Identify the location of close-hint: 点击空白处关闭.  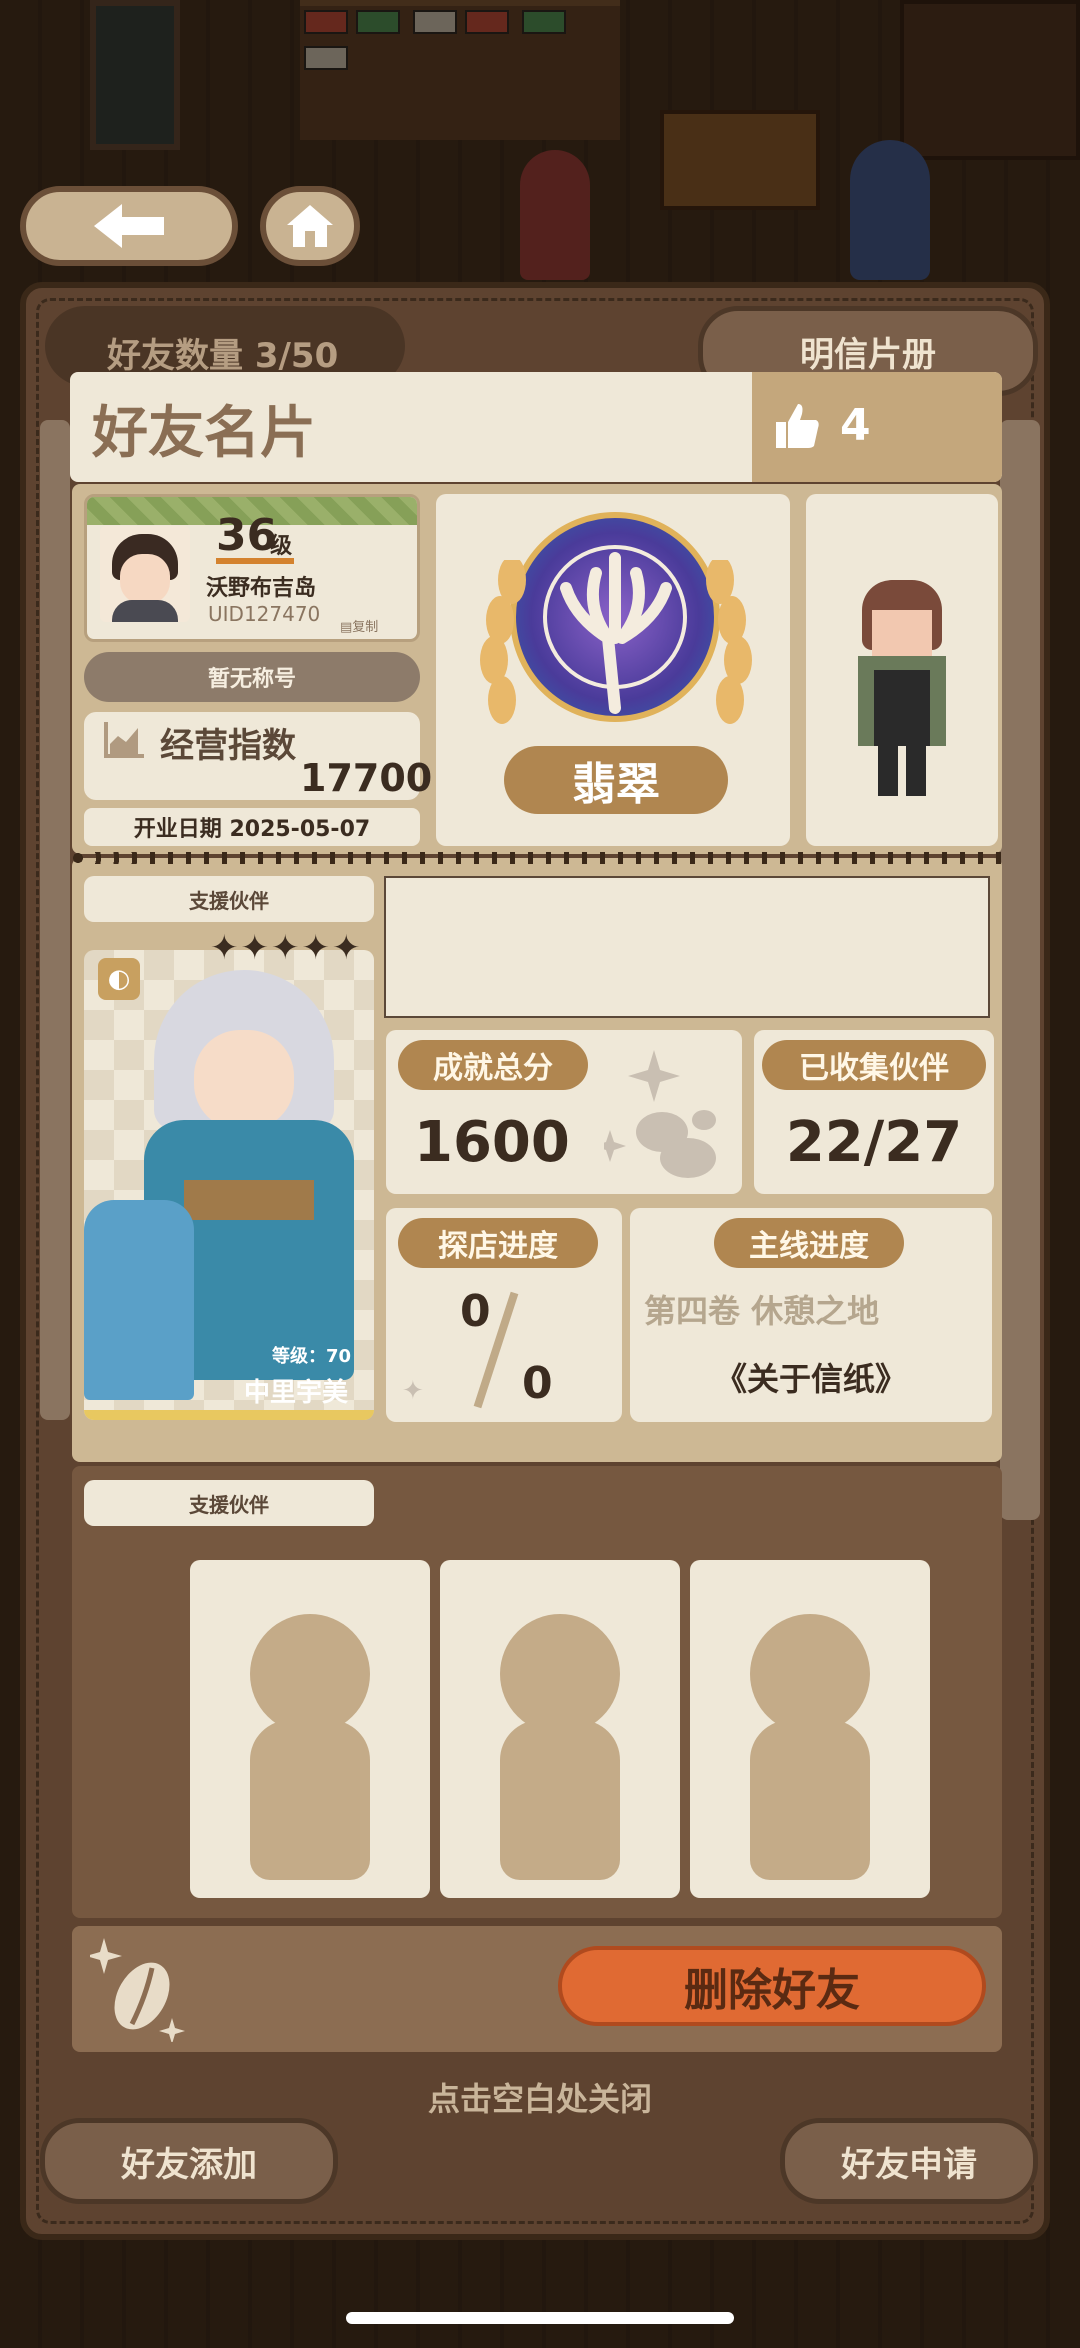
(540, 2097).